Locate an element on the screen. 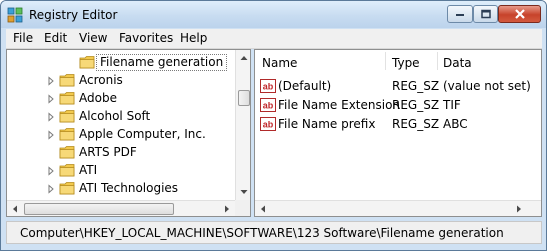 The width and height of the screenshot is (547, 251). close-button is located at coordinates (519, 14).